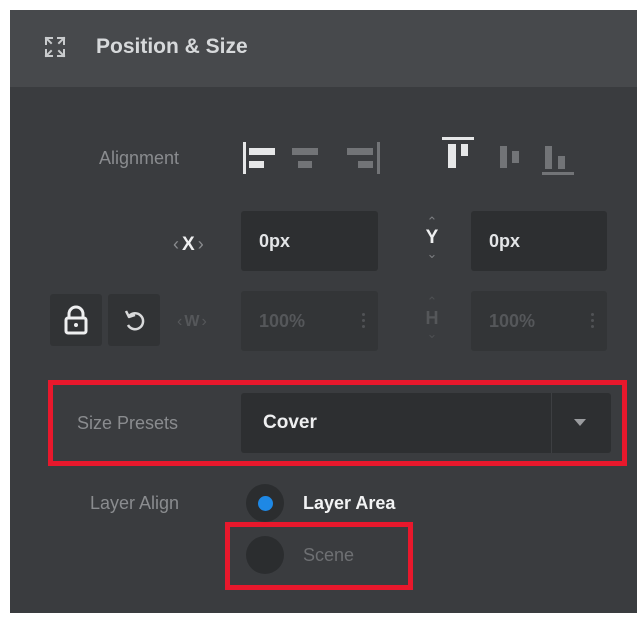  Describe the element at coordinates (539, 321) in the screenshot. I see `height-input: 100%` at that location.